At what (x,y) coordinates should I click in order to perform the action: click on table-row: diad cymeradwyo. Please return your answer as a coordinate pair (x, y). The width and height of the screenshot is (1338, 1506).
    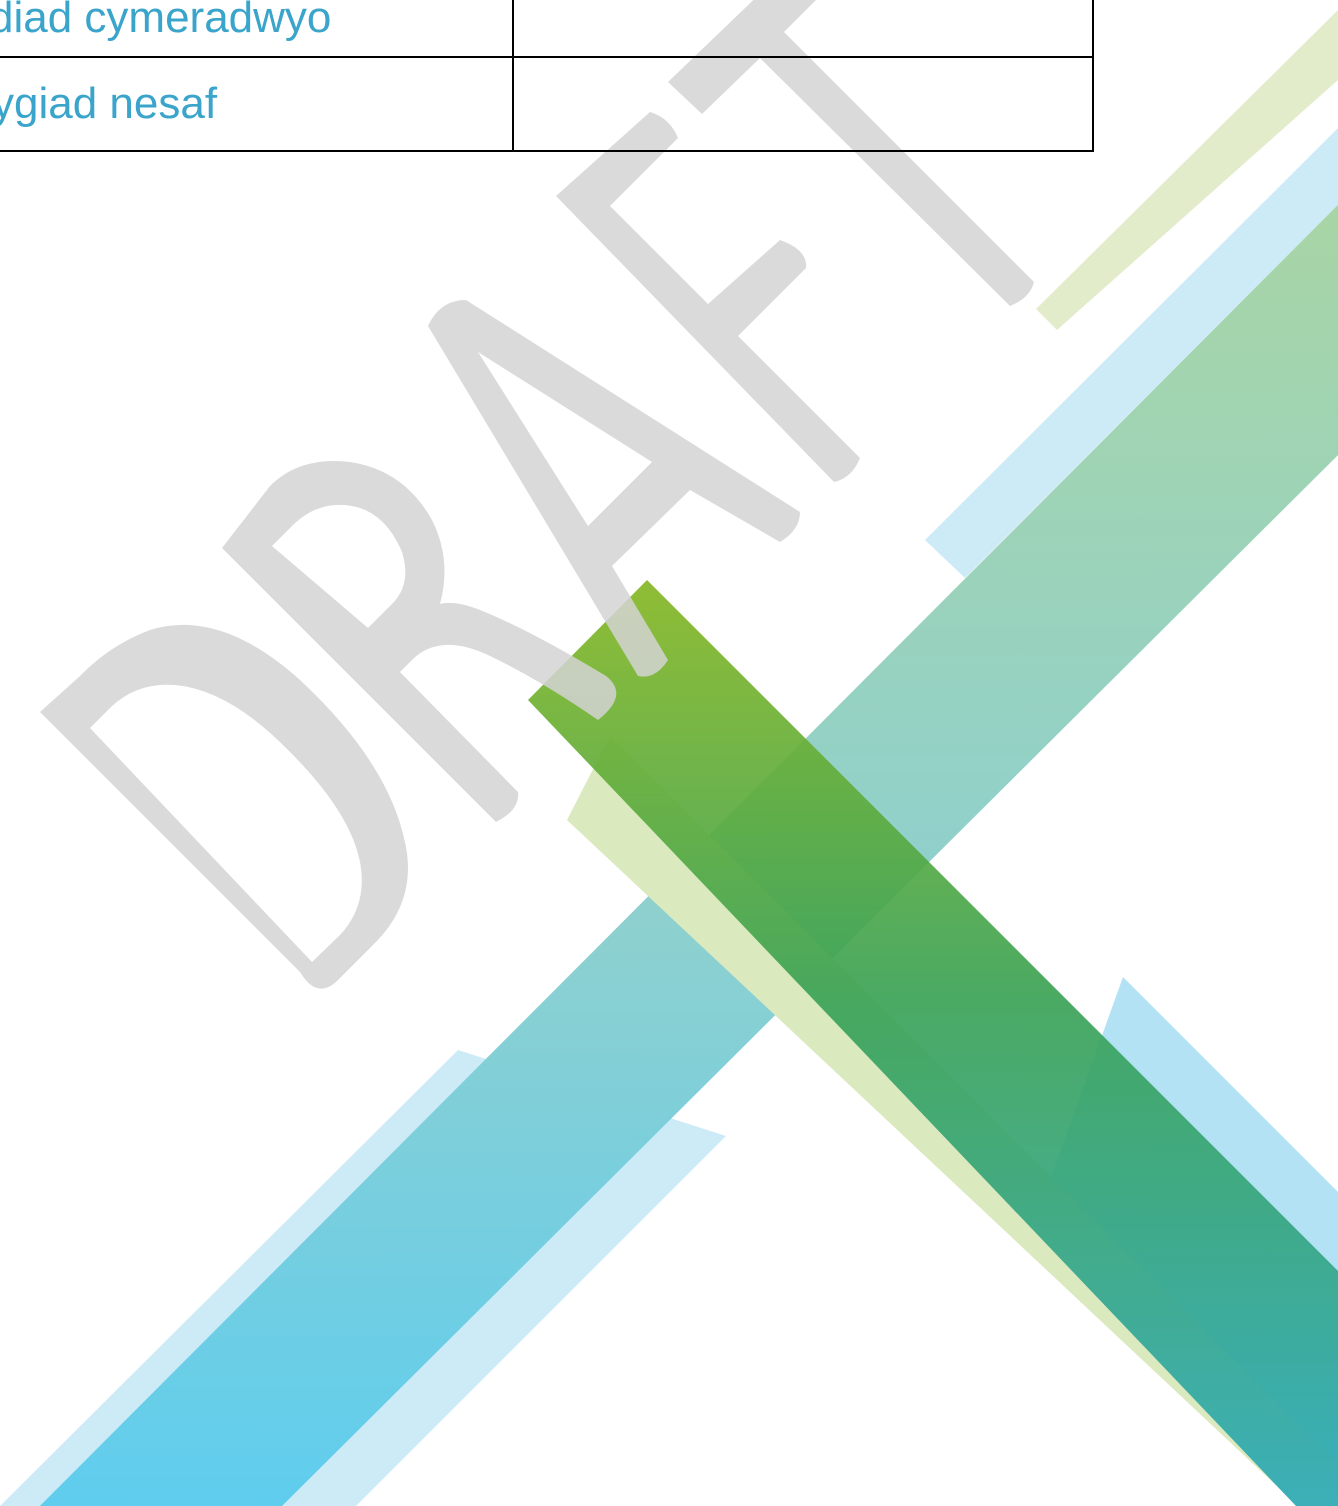
    Looking at the image, I should click on (547, 29).